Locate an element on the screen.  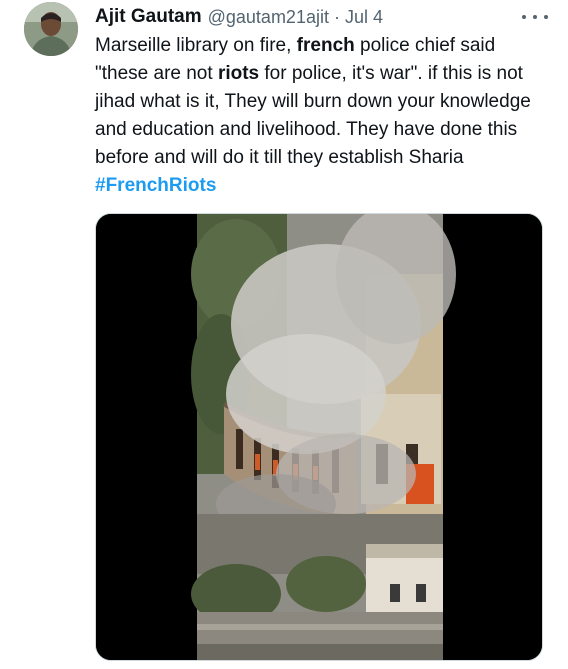
tweet-header: Ajit Gautam @gautam21ajit · Jul 4 is located at coordinates (321, 17).